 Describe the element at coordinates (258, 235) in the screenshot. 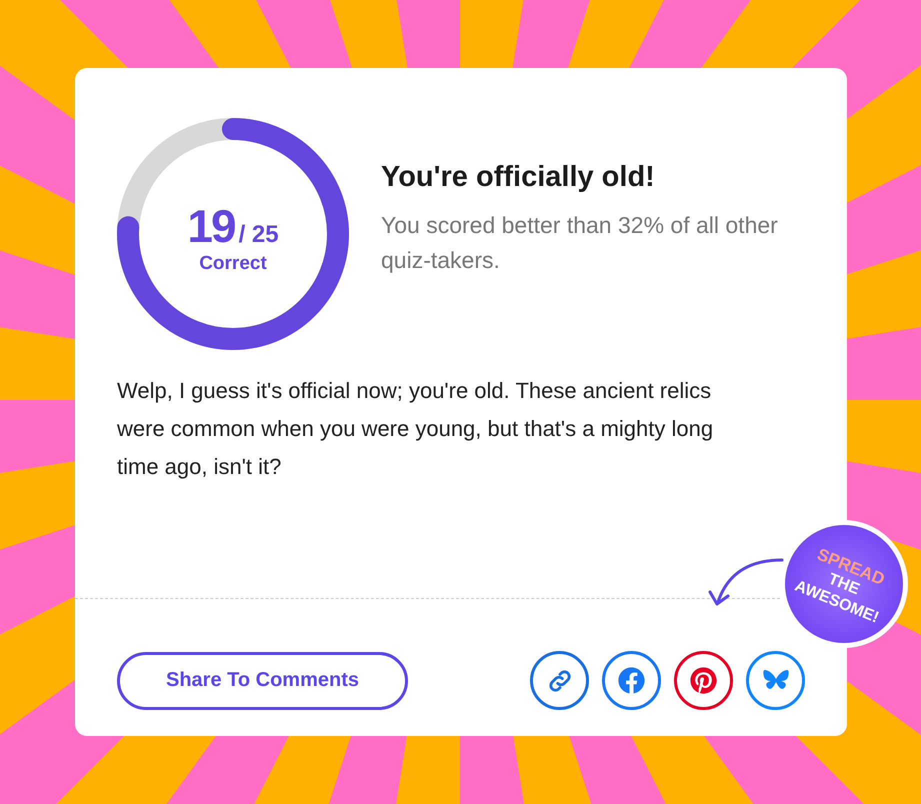

I see `score-total: / 25` at that location.